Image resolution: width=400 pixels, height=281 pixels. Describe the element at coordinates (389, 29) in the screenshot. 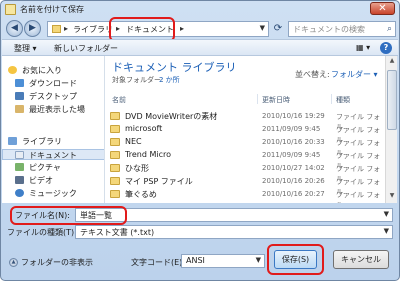

I see `search-icon: ⌕` at that location.